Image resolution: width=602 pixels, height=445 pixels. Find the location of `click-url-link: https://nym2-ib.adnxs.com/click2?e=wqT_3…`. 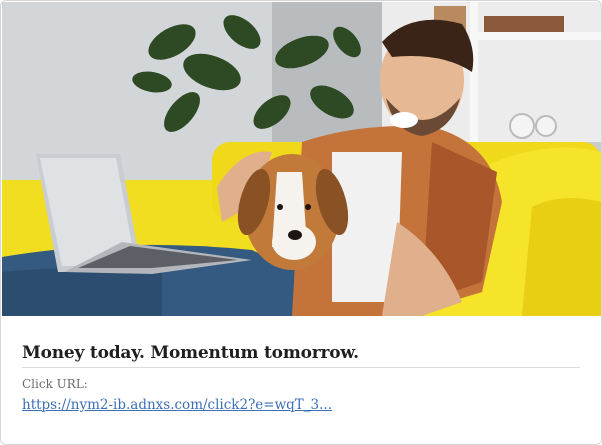

click-url-link: https://nym2-ib.adnxs.com/click2?e=wqT_3… is located at coordinates (177, 405).